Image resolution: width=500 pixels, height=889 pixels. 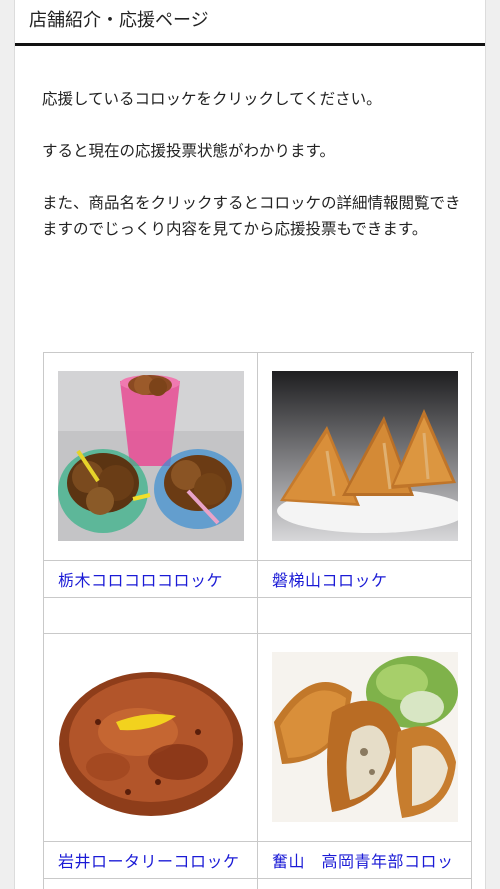 What do you see at coordinates (140, 580) in the screenshot?
I see `product-link-tochigi: 栃木コロコロコロッケ` at bounding box center [140, 580].